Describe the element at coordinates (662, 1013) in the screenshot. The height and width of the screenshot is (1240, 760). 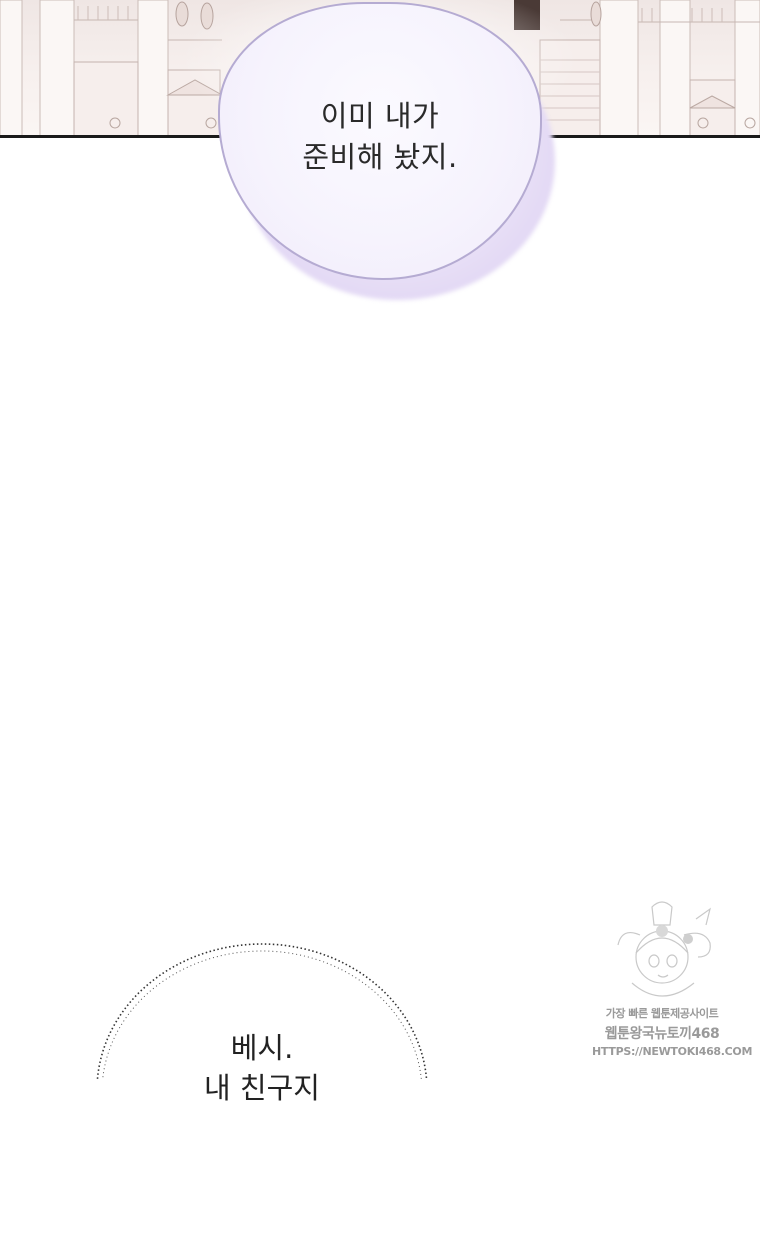
I see `watermark-tagline: 가장 빠른 웹툰제공사이트` at that location.